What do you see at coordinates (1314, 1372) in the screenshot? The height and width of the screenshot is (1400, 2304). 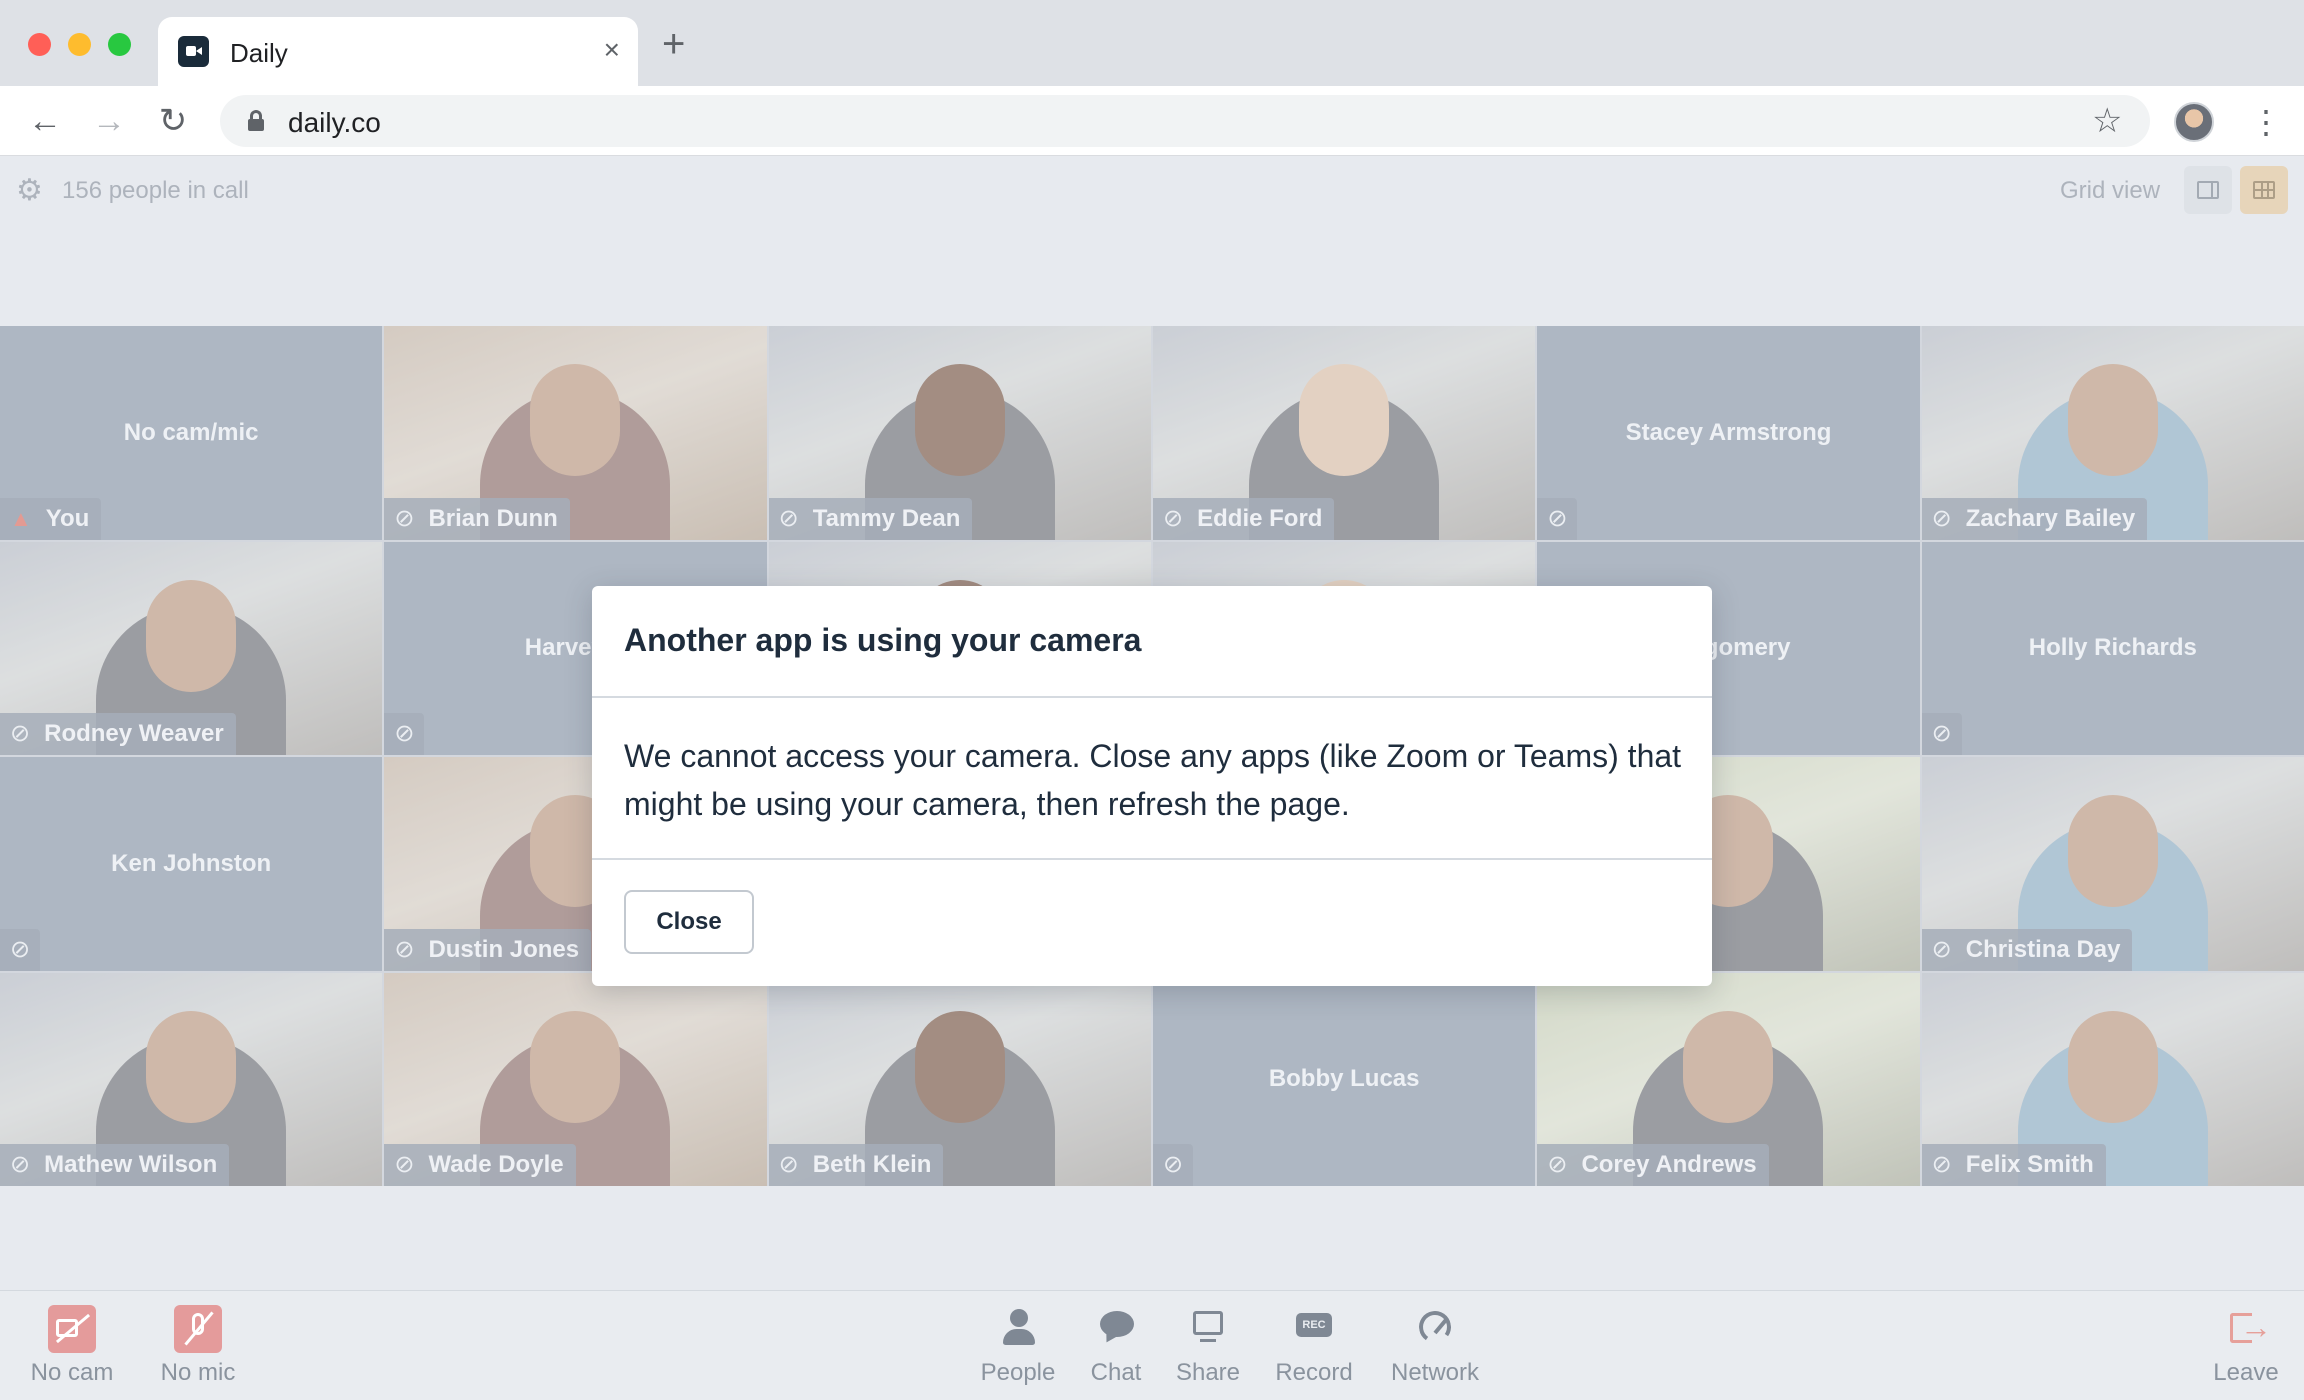 I see `record-label: Record` at bounding box center [1314, 1372].